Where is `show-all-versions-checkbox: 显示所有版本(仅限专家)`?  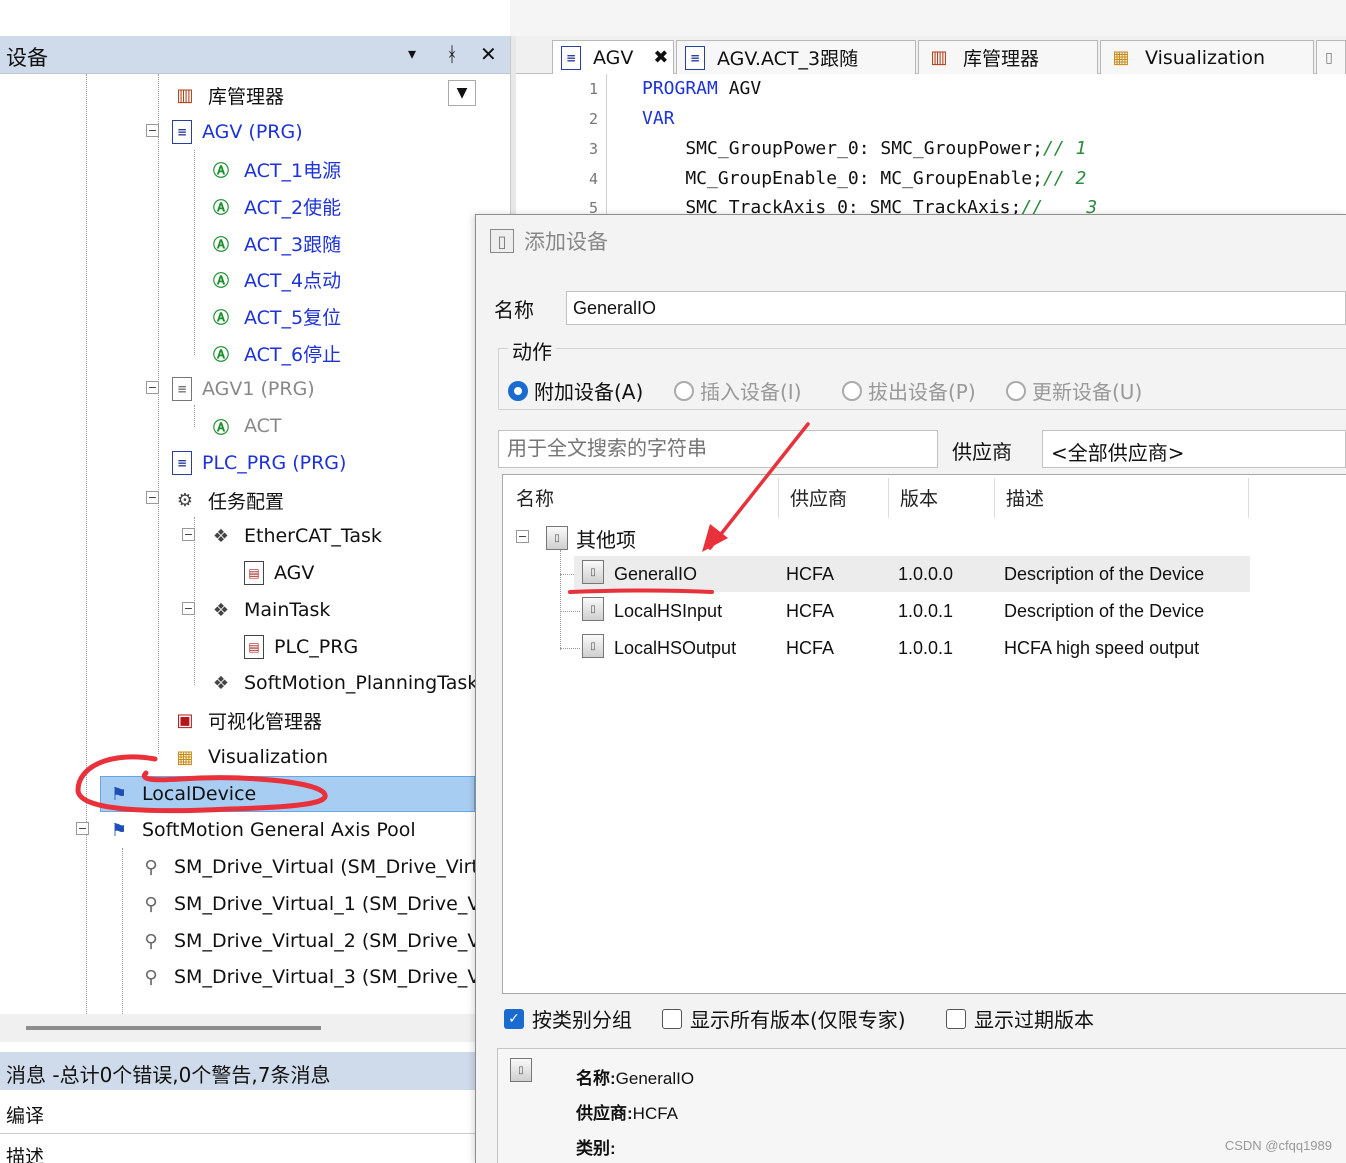 show-all-versions-checkbox: 显示所有版本(仅限专家) is located at coordinates (784, 1018).